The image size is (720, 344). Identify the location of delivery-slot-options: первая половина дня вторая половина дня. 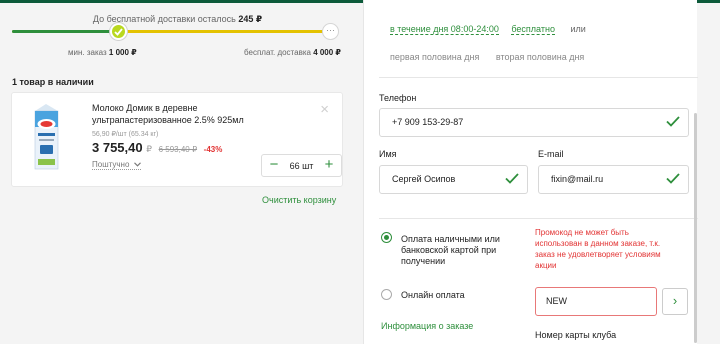
(487, 57).